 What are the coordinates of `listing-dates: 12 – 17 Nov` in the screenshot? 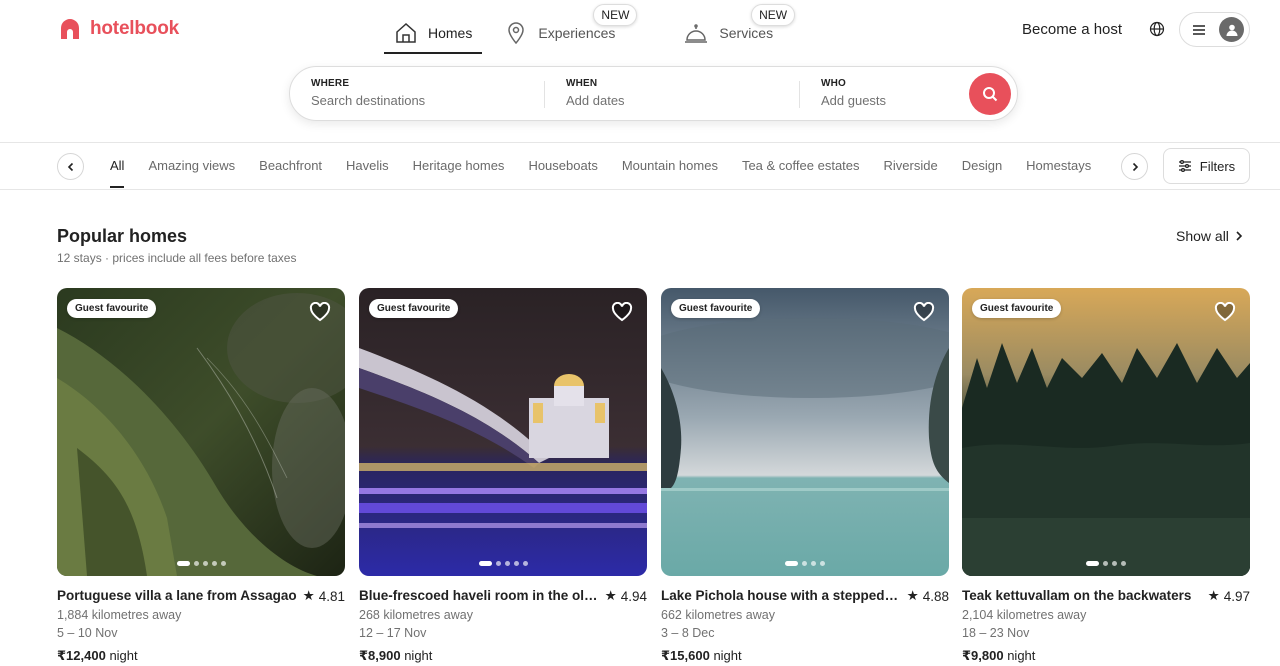 It's located at (393, 633).